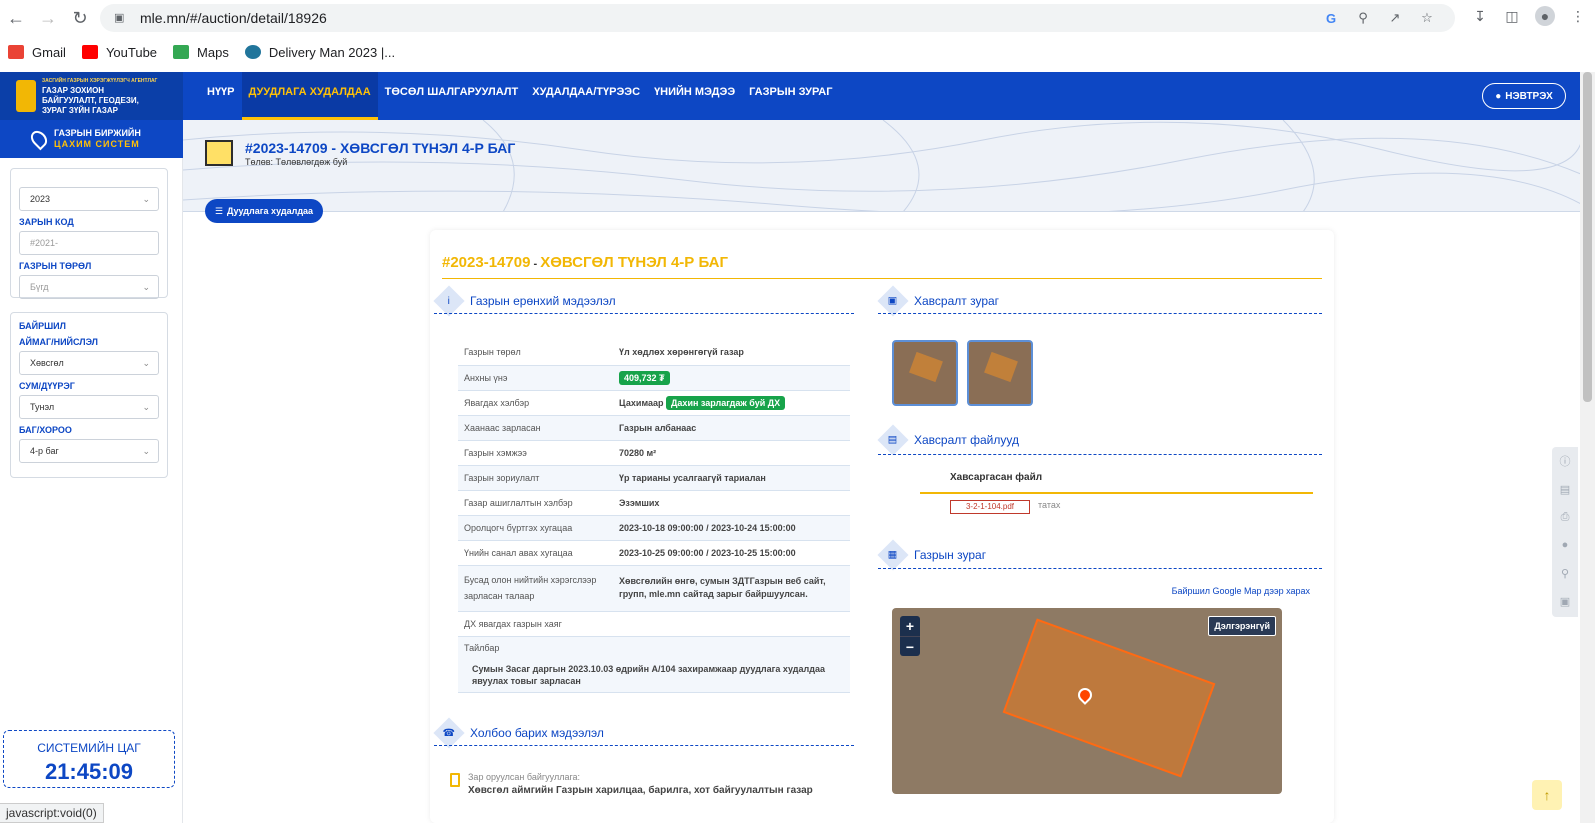 This screenshot has width=1595, height=823. What do you see at coordinates (1587, 237) in the screenshot?
I see `scroll-thumb` at bounding box center [1587, 237].